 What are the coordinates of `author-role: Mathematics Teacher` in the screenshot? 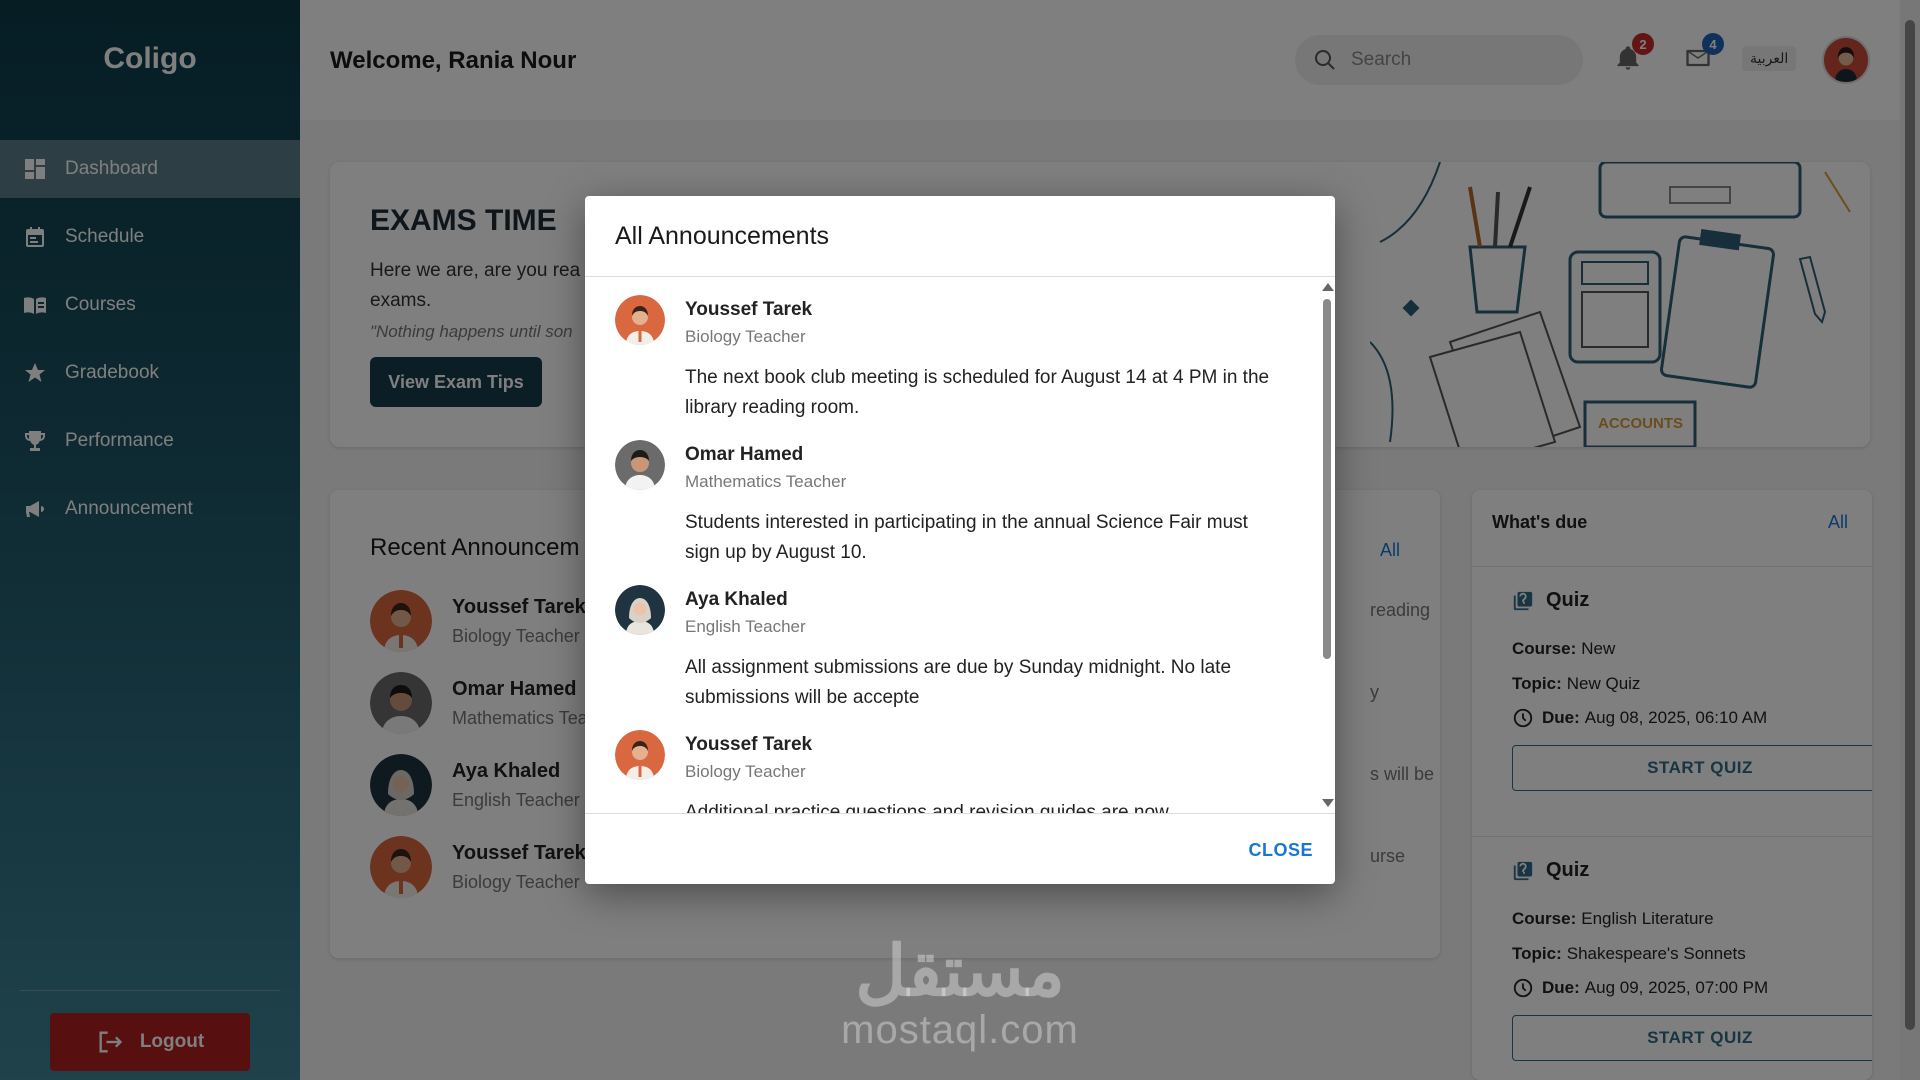 It's located at (766, 481).